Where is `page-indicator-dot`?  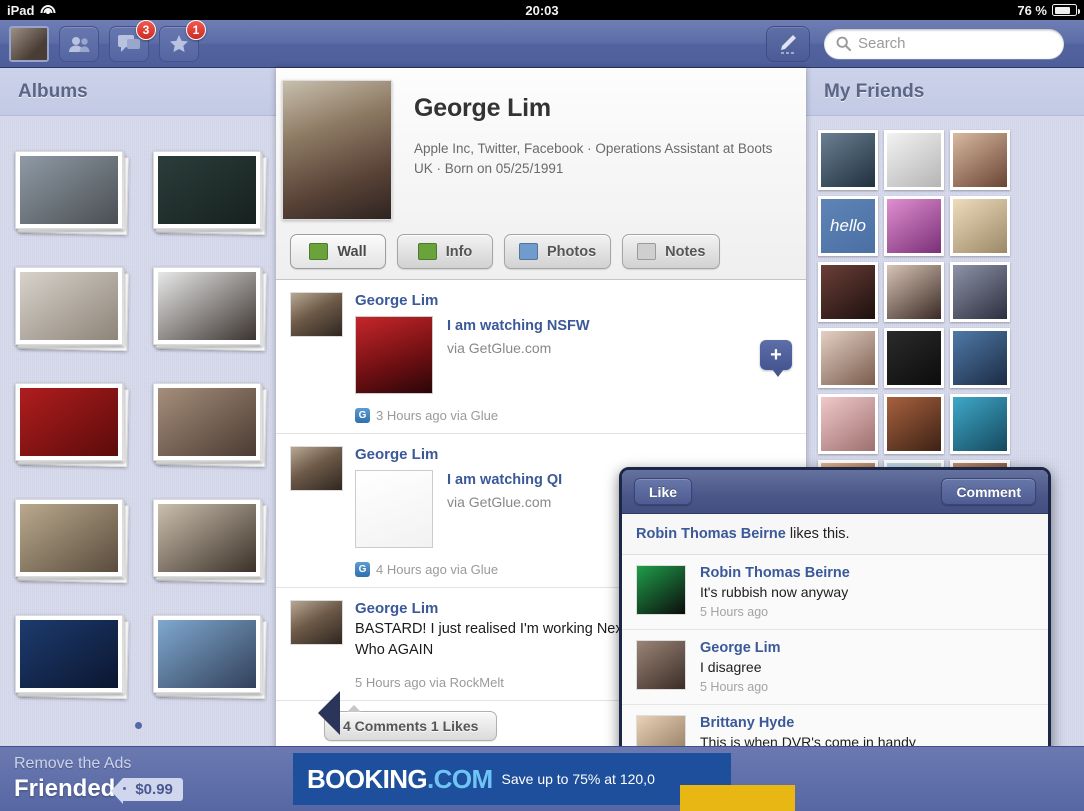
page-indicator-dot is located at coordinates (138, 725).